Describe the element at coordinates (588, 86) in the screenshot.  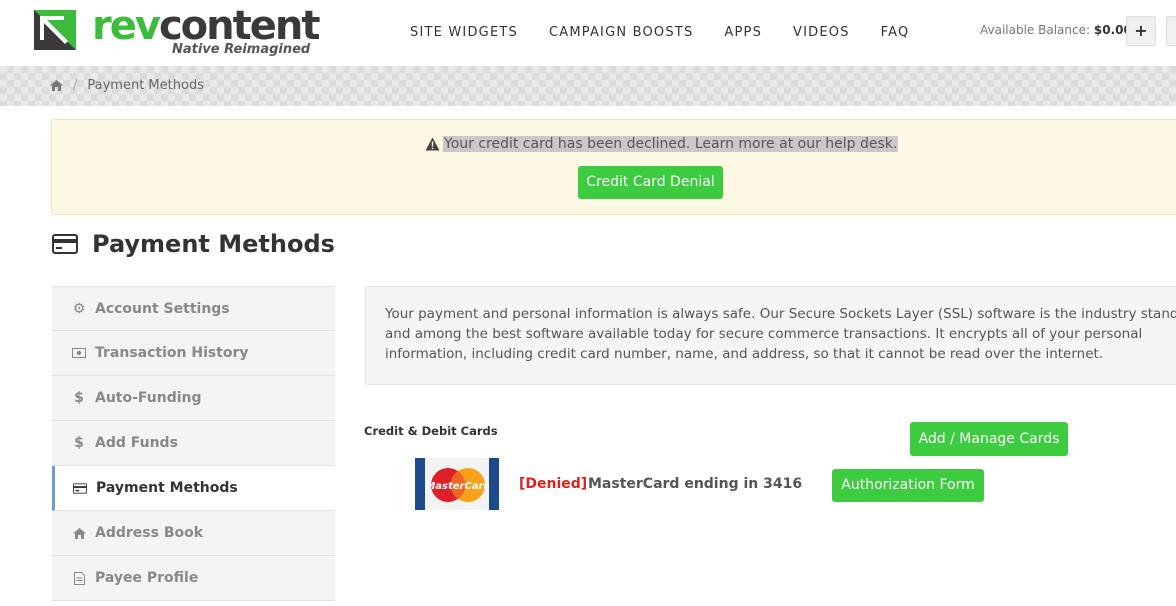
I see `breadcrumb-bar: / Payment Methods` at that location.